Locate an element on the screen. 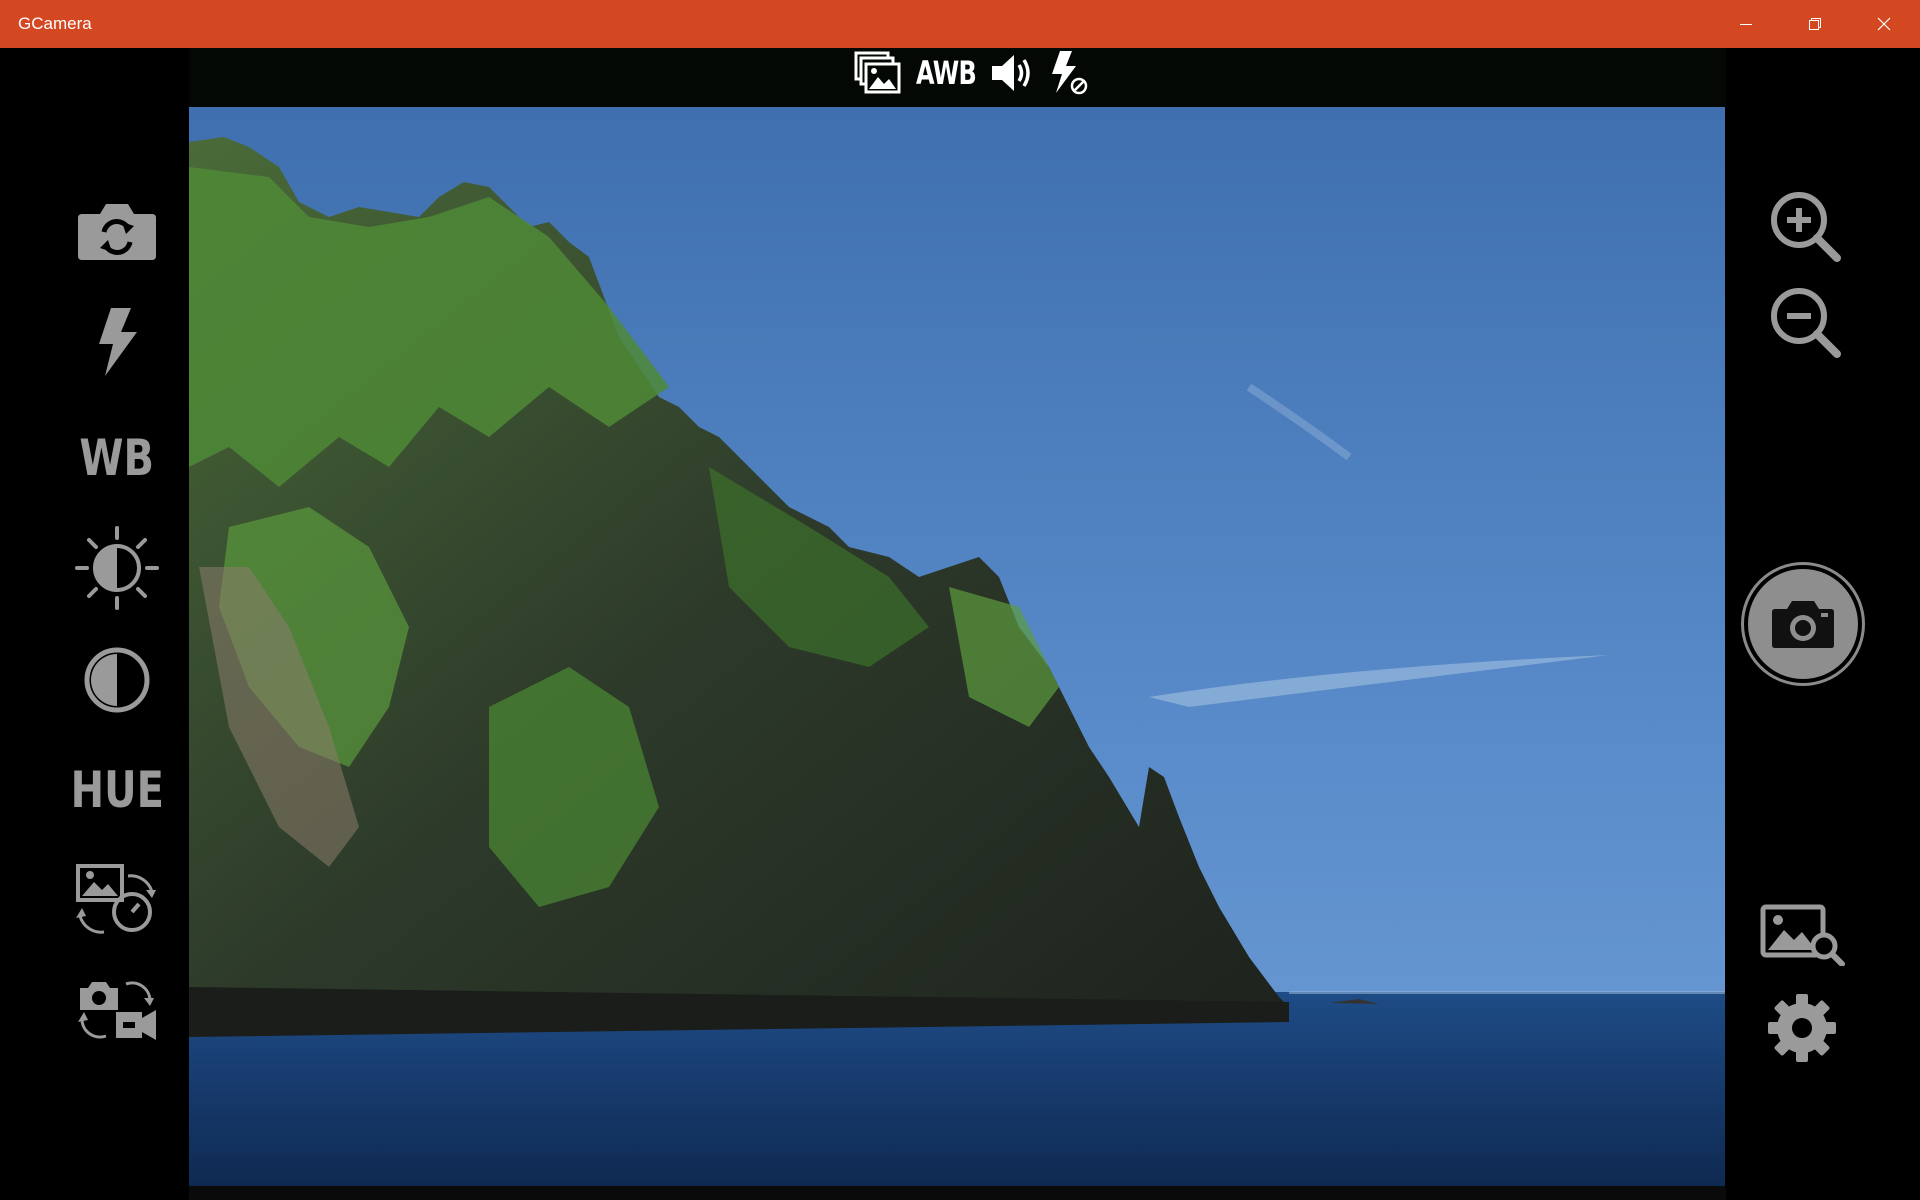 The image size is (1920, 1200). title-bar: GCamera is located at coordinates (960, 24).